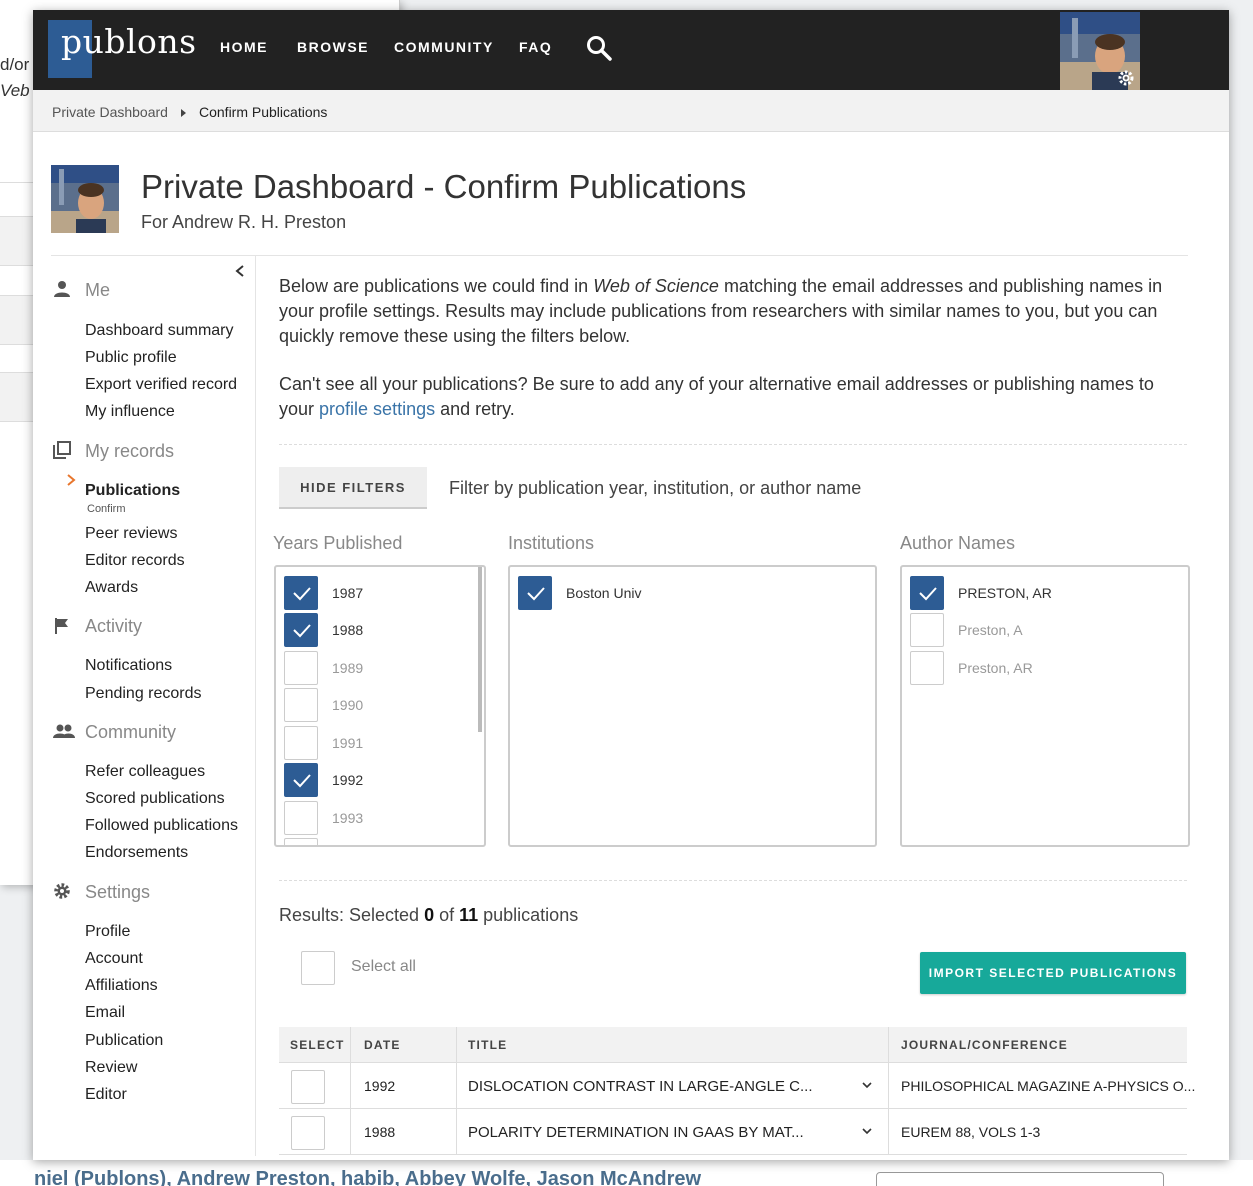 The height and width of the screenshot is (1186, 1253). I want to click on row-date: 1992, so click(380, 1086).